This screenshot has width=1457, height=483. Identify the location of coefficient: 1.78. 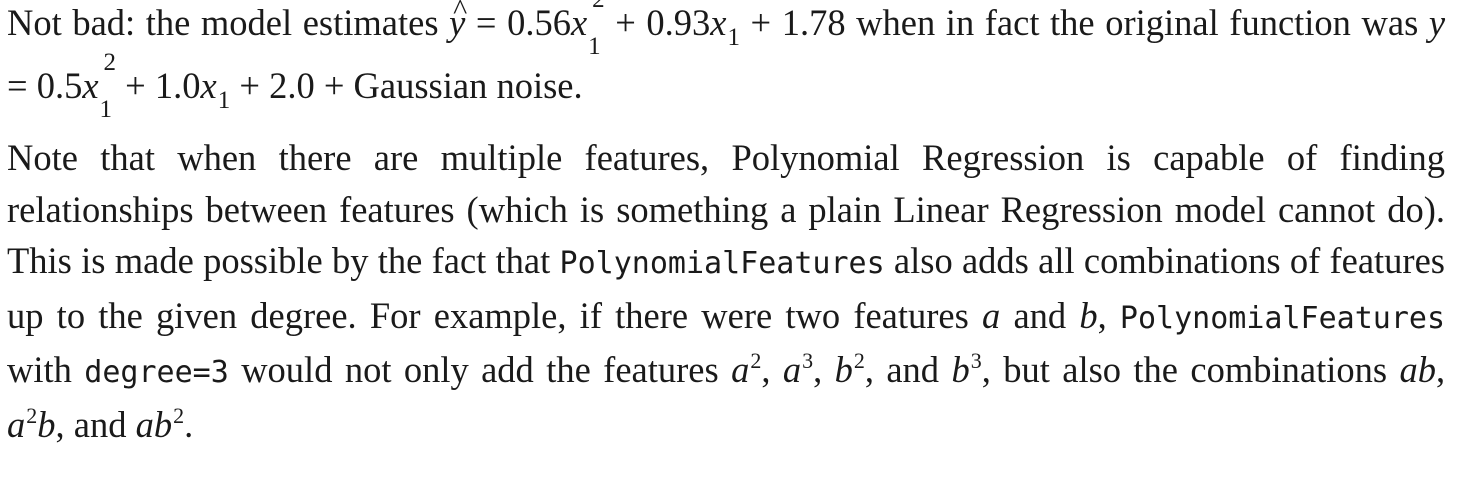
(813, 22).